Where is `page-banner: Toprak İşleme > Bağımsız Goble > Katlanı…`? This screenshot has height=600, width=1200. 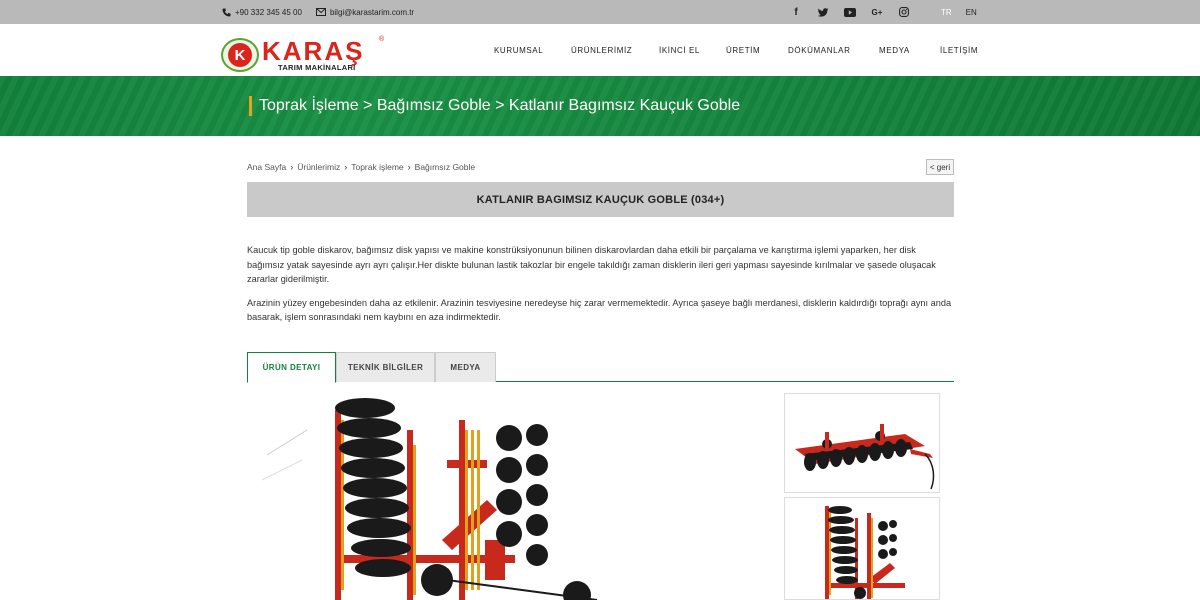 page-banner: Toprak İşleme > Bağımsız Goble > Katlanı… is located at coordinates (600, 106).